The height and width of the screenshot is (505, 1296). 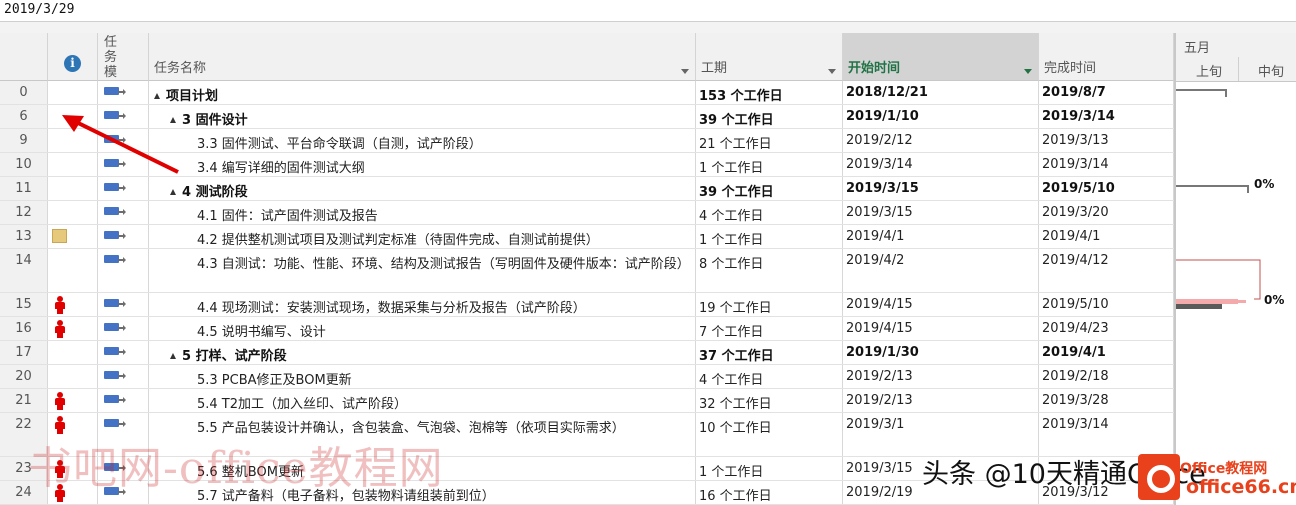 What do you see at coordinates (39, 9) in the screenshot?
I see `entry-value: 2019/3/29` at bounding box center [39, 9].